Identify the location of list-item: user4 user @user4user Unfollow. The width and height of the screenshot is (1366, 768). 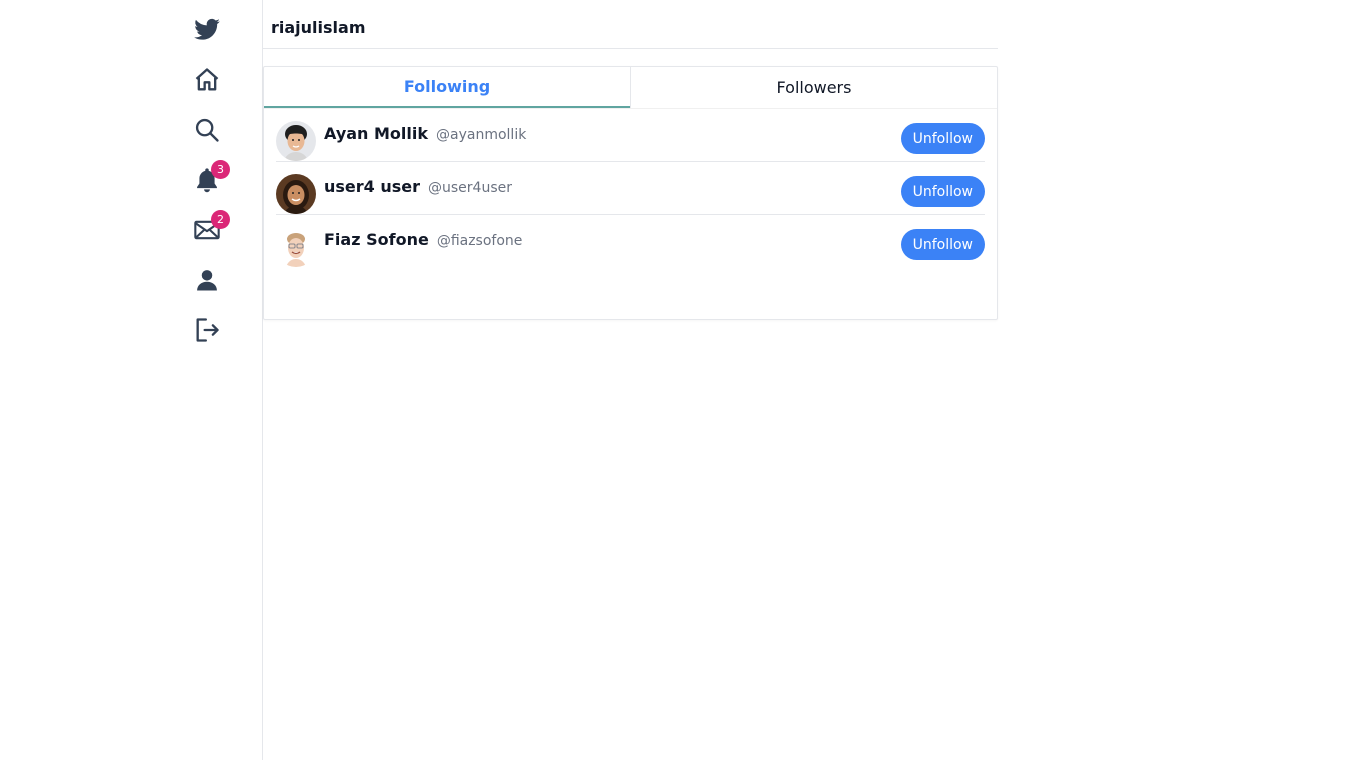
(630, 188).